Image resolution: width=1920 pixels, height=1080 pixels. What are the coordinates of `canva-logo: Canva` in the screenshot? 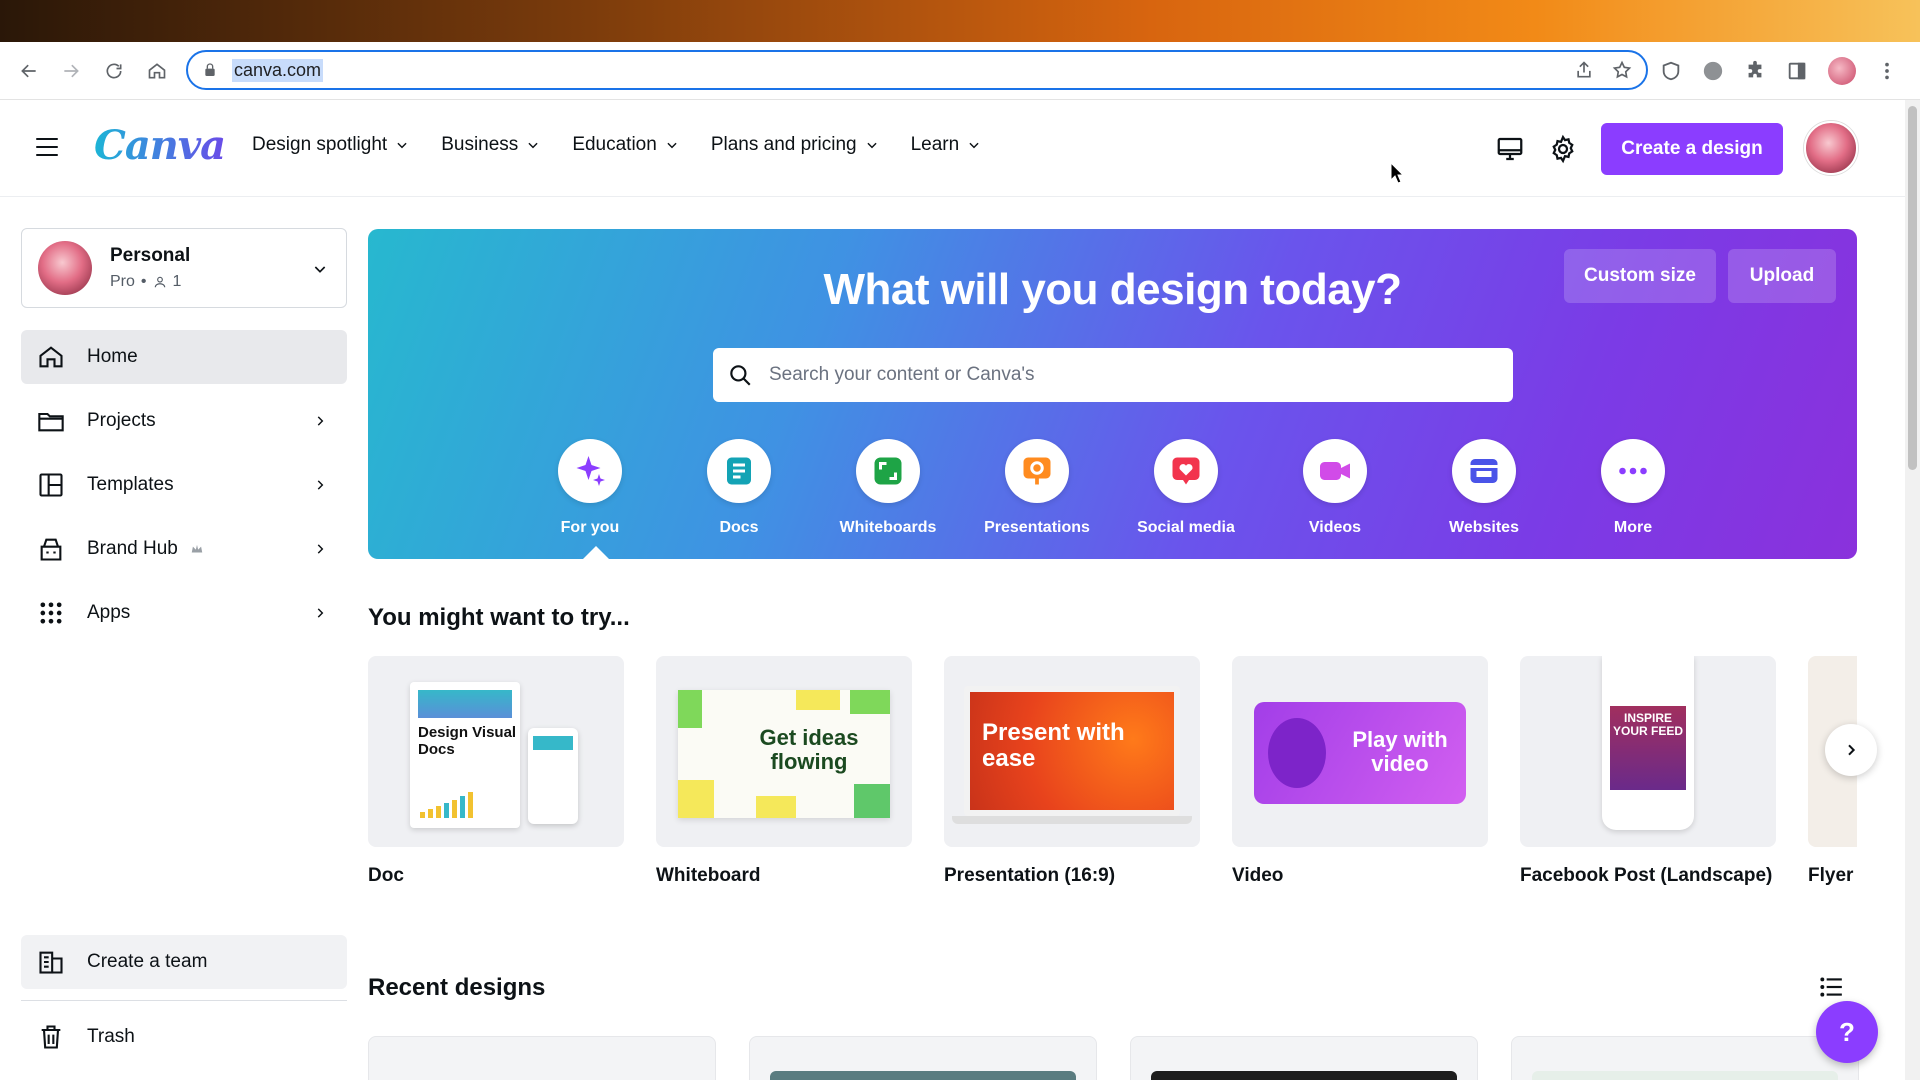 It's located at (160, 145).